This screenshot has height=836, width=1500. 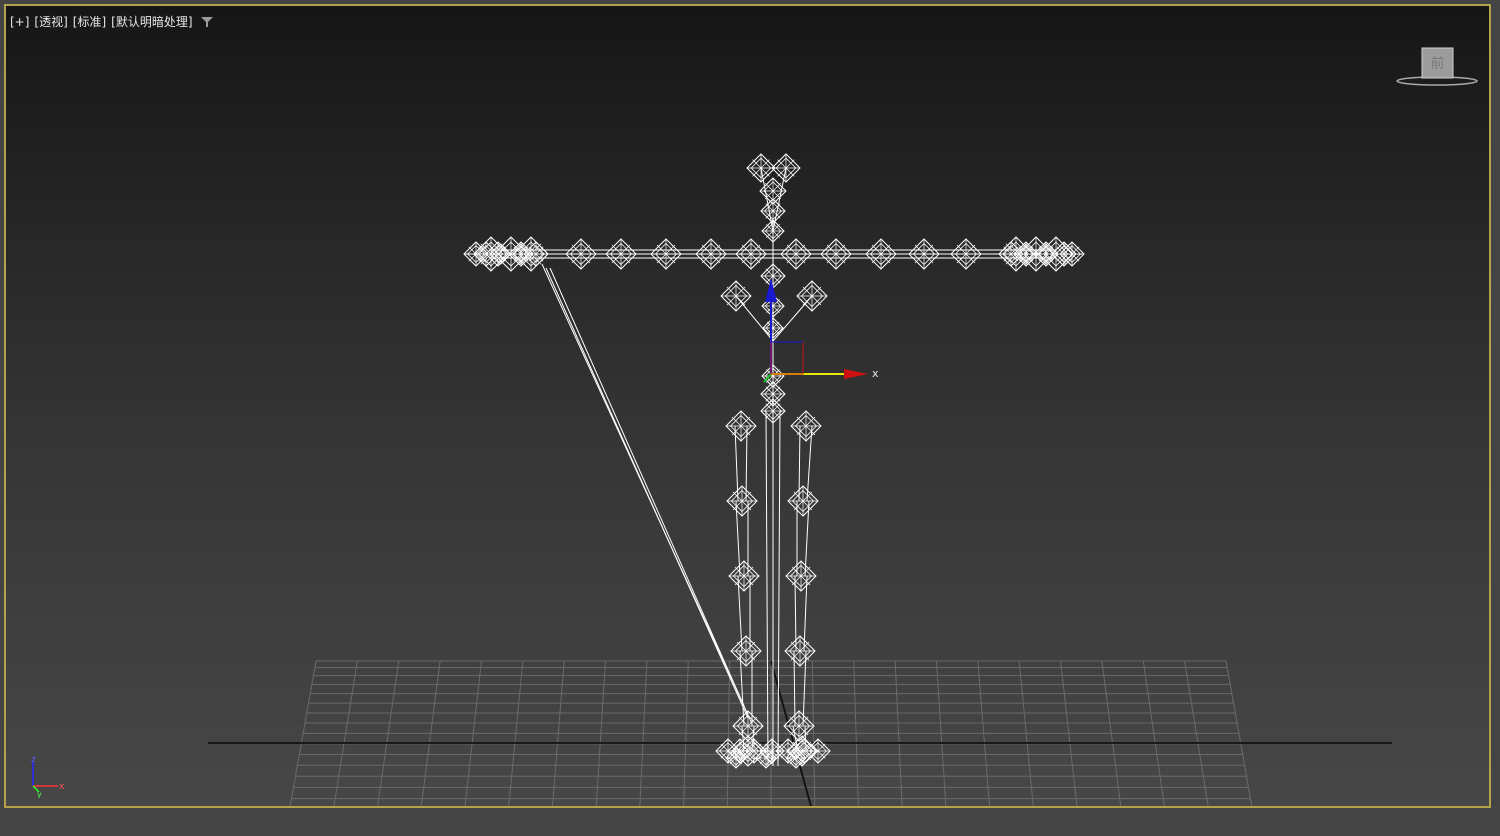 I want to click on gizmo-x-arrow, so click(x=856, y=374).